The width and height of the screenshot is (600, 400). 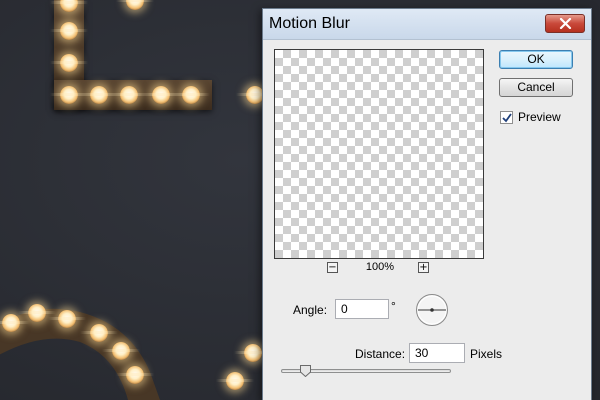 I want to click on close-icon, so click(x=565, y=23).